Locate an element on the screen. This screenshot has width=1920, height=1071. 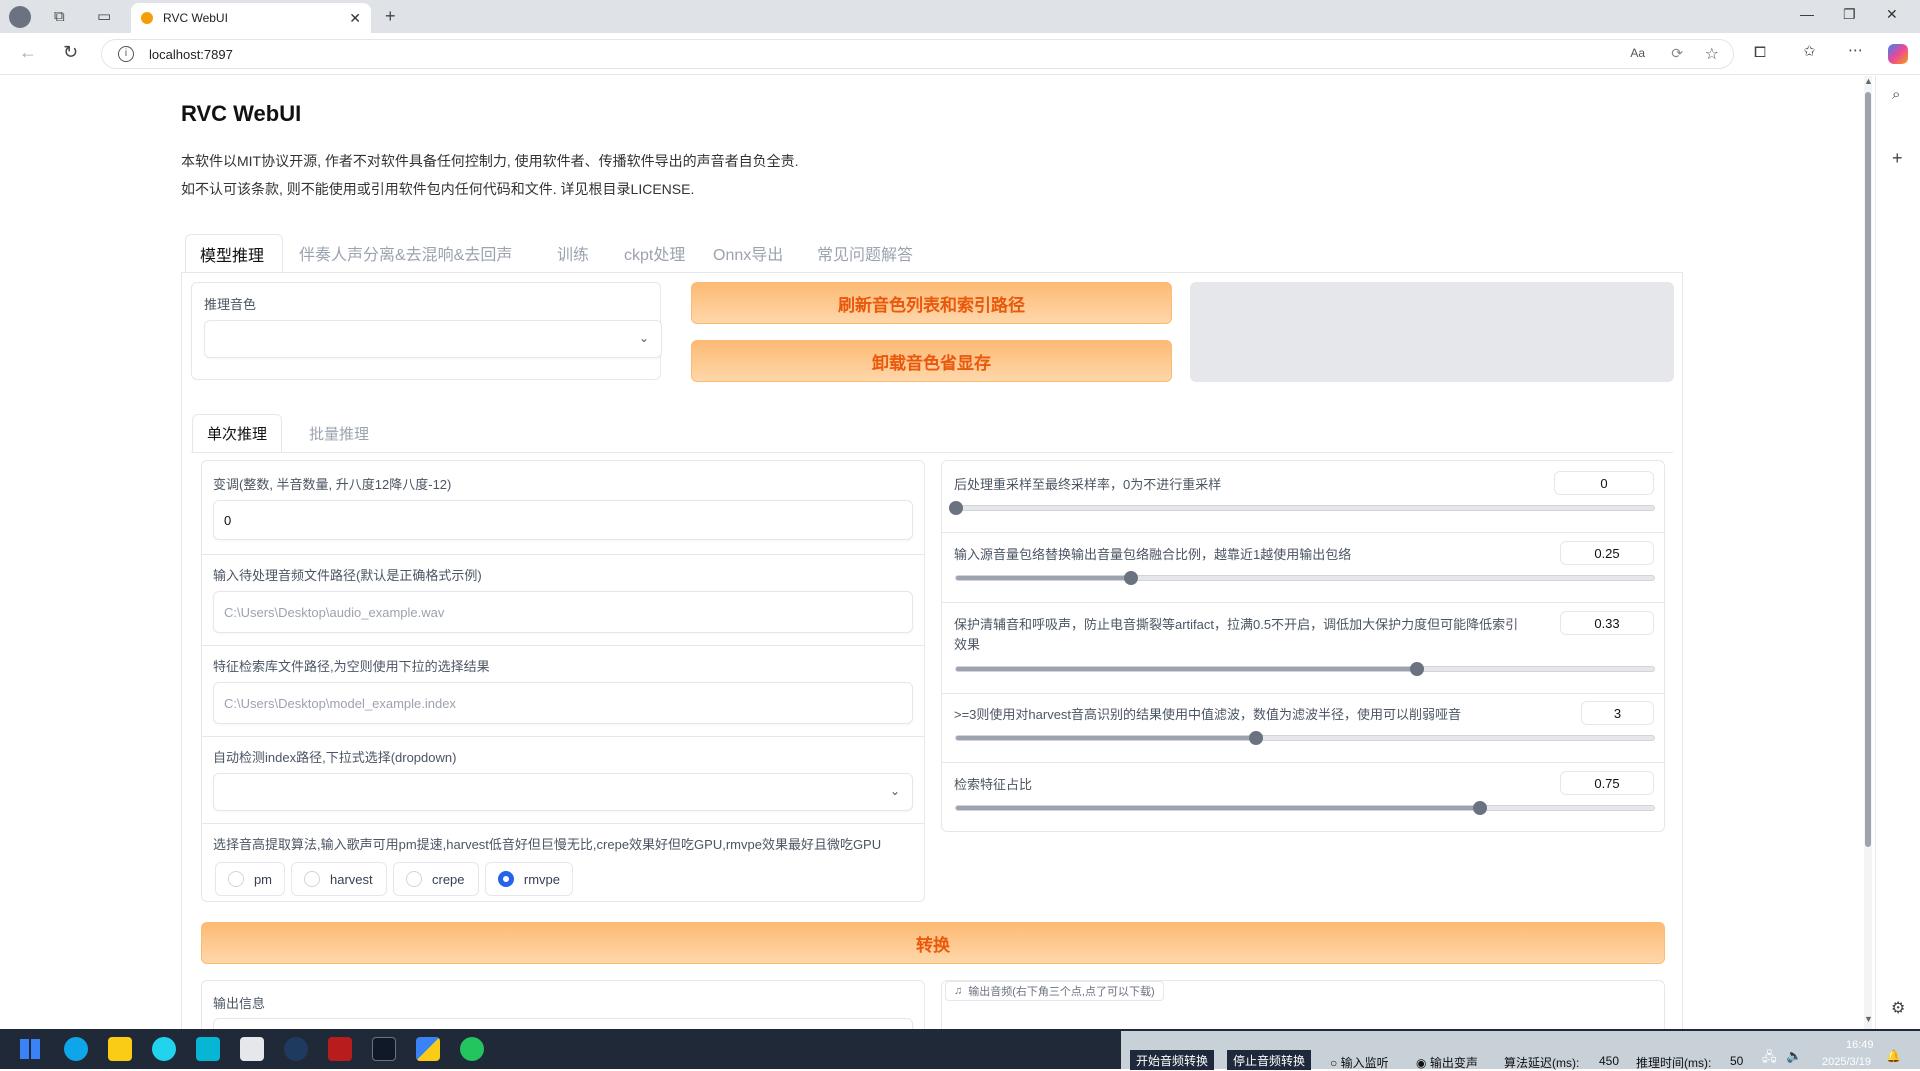
radio-pm: pm is located at coordinates (250, 879).